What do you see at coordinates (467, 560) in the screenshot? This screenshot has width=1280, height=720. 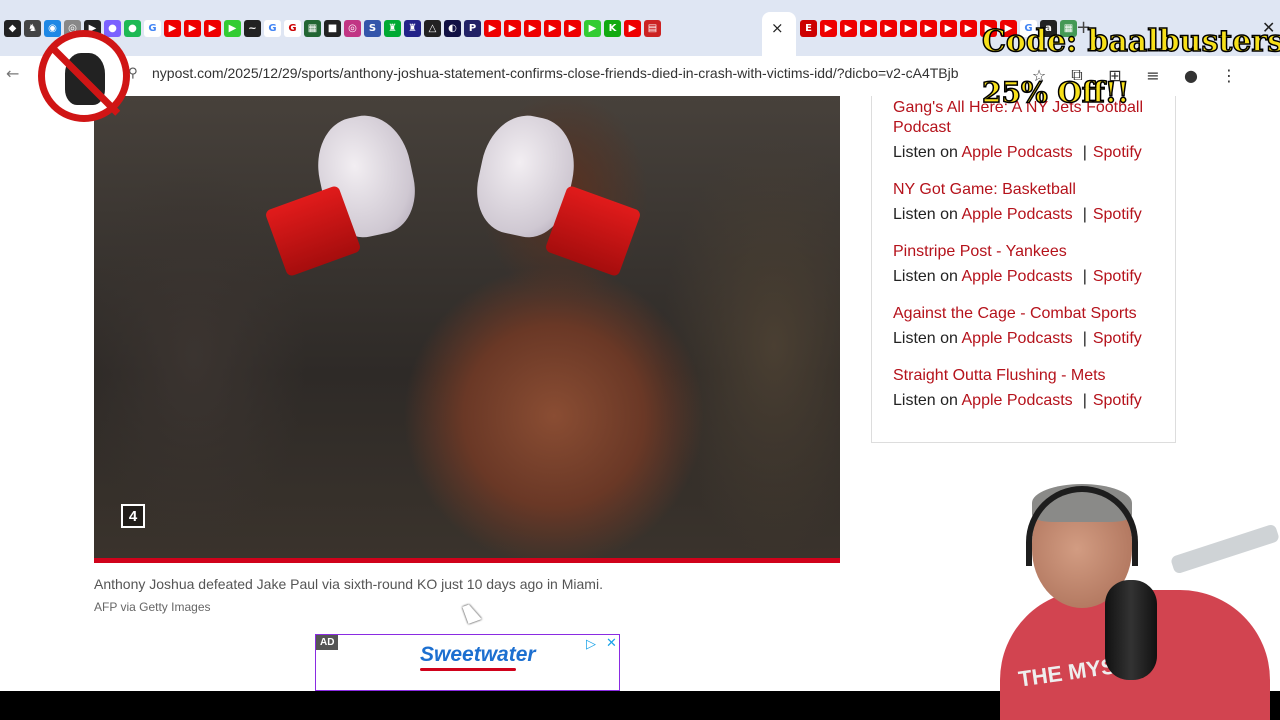 I see `photo-divider` at bounding box center [467, 560].